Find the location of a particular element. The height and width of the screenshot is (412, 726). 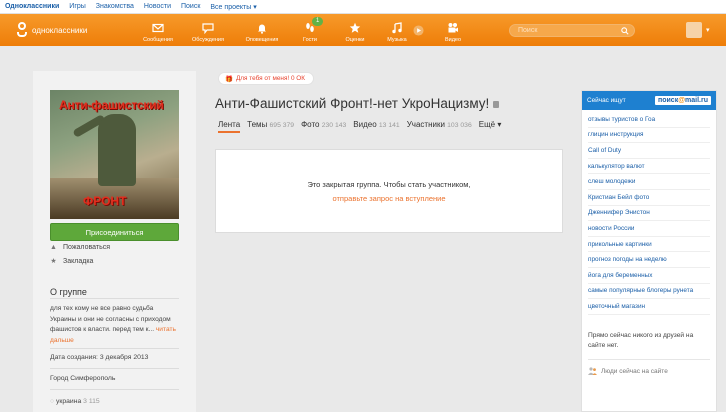

nav-label: Гости is located at coordinates (309, 40).